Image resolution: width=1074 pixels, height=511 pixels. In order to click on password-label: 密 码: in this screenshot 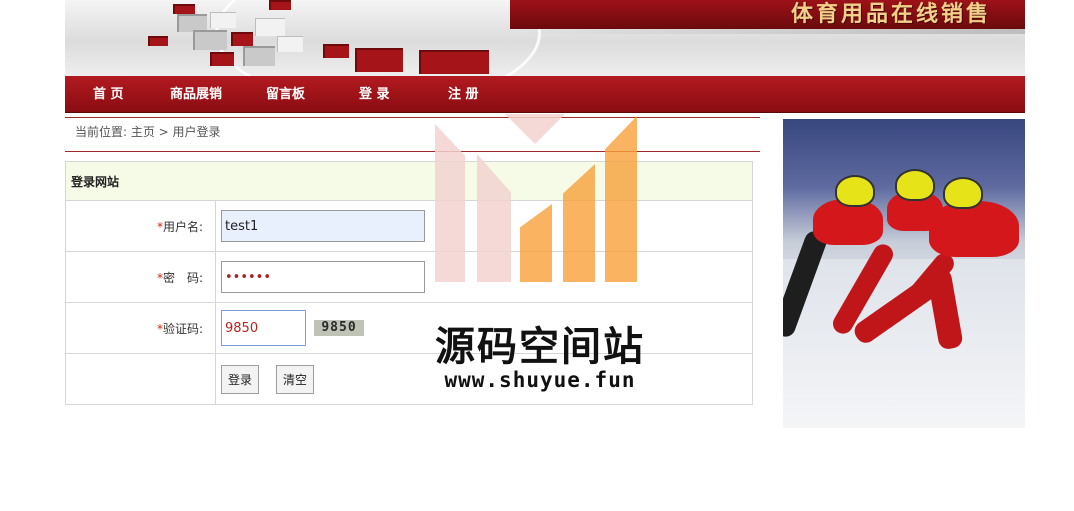, I will do `click(182, 277)`.